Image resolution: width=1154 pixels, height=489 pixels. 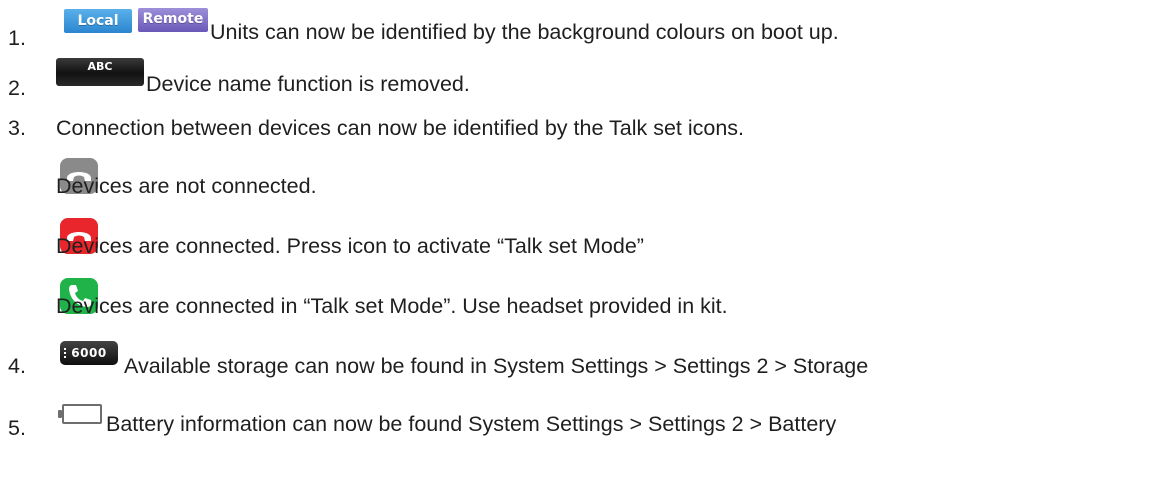 What do you see at coordinates (308, 84) in the screenshot?
I see `item-text: Device name function is removed.` at bounding box center [308, 84].